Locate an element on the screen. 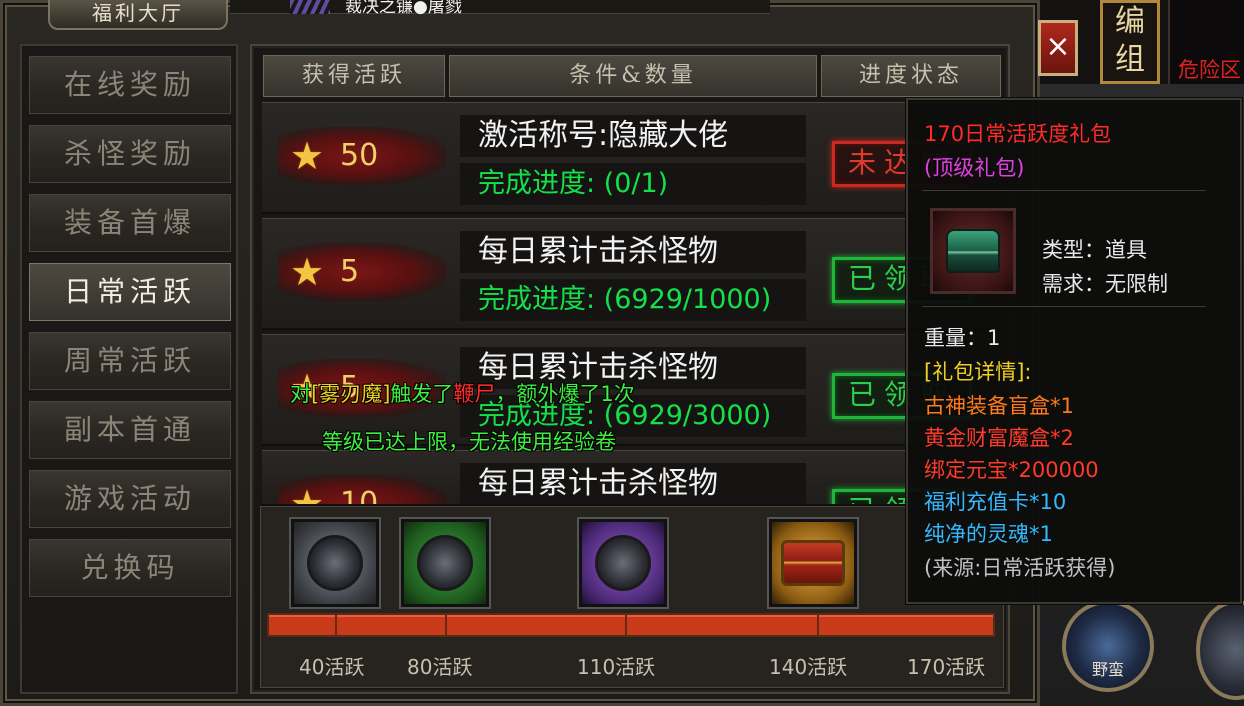 This screenshot has width=1244, height=706. tooltip-requirement: 需求：无限制 is located at coordinates (1105, 284).